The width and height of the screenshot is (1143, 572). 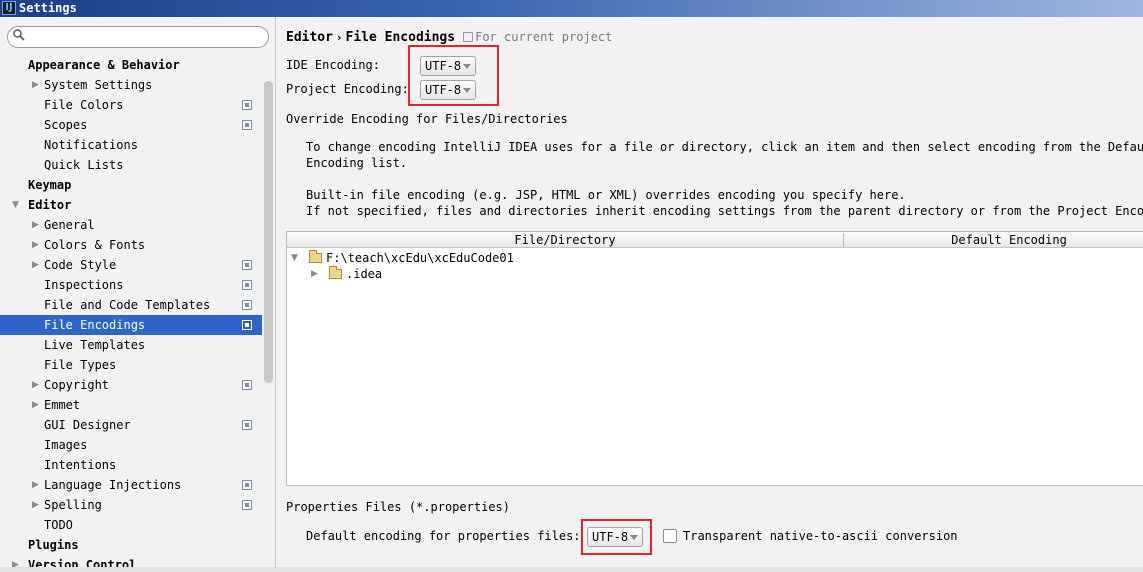 I want to click on sidebar-item-spelling: ▶ Spelling, so click(x=131, y=505).